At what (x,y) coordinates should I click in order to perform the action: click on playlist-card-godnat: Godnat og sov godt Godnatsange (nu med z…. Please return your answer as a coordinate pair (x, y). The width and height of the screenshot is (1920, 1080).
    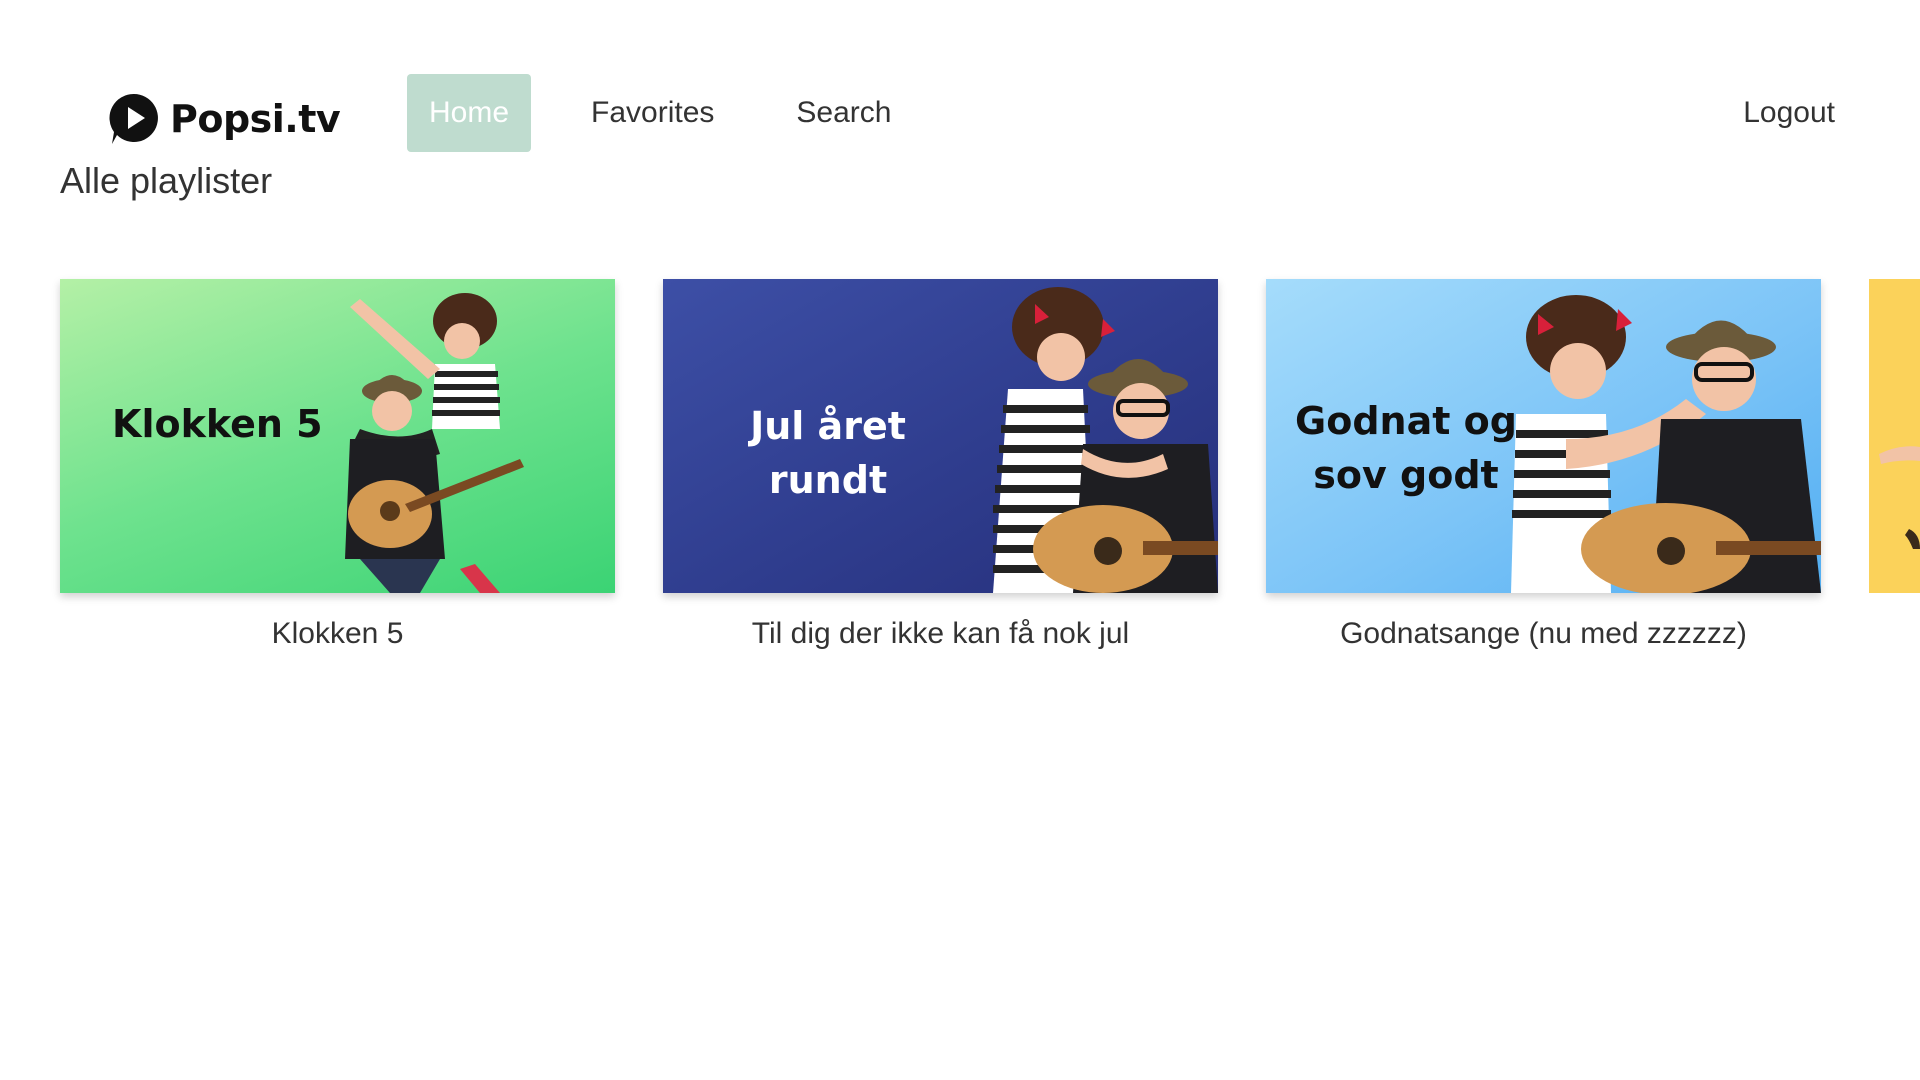
    Looking at the image, I should click on (1543, 464).